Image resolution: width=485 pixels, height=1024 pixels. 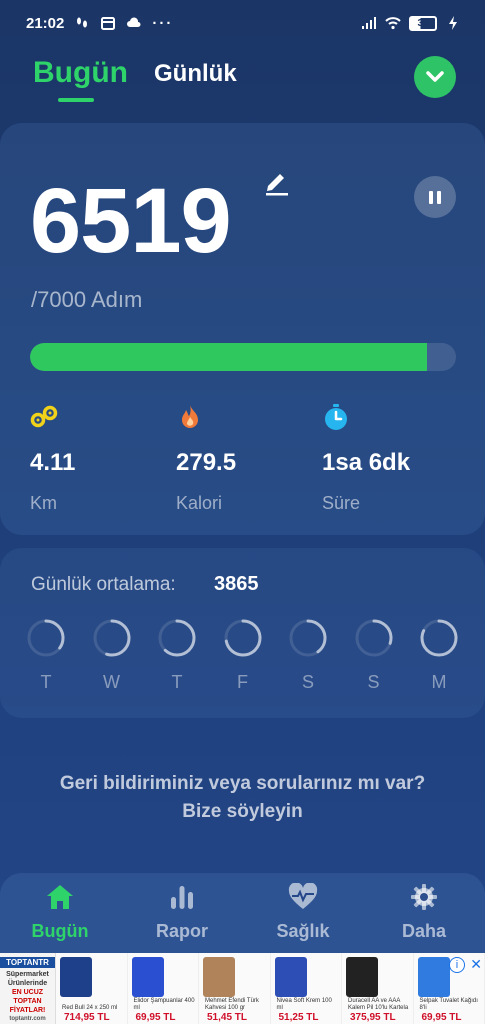 What do you see at coordinates (164, 1004) in the screenshot?
I see `ad-product-name: Elidor Şampuanlar 400 ml` at bounding box center [164, 1004].